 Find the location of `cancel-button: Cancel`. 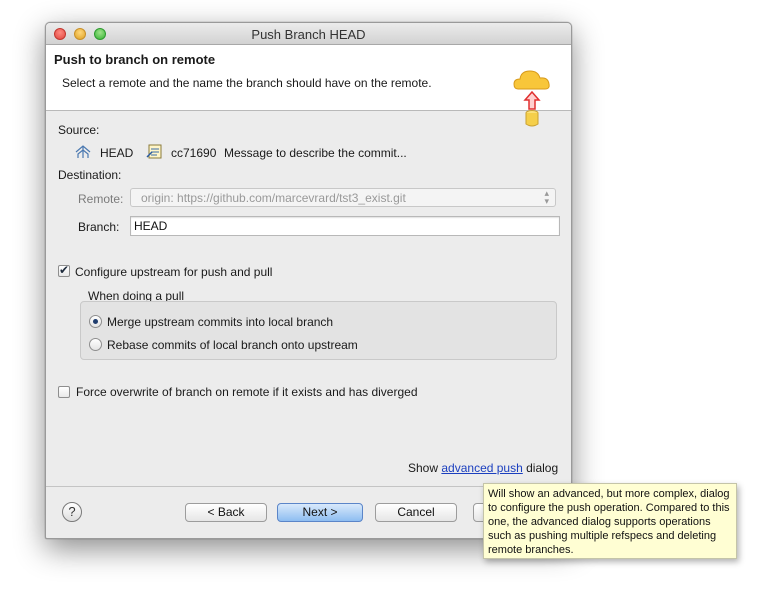

cancel-button: Cancel is located at coordinates (416, 512).